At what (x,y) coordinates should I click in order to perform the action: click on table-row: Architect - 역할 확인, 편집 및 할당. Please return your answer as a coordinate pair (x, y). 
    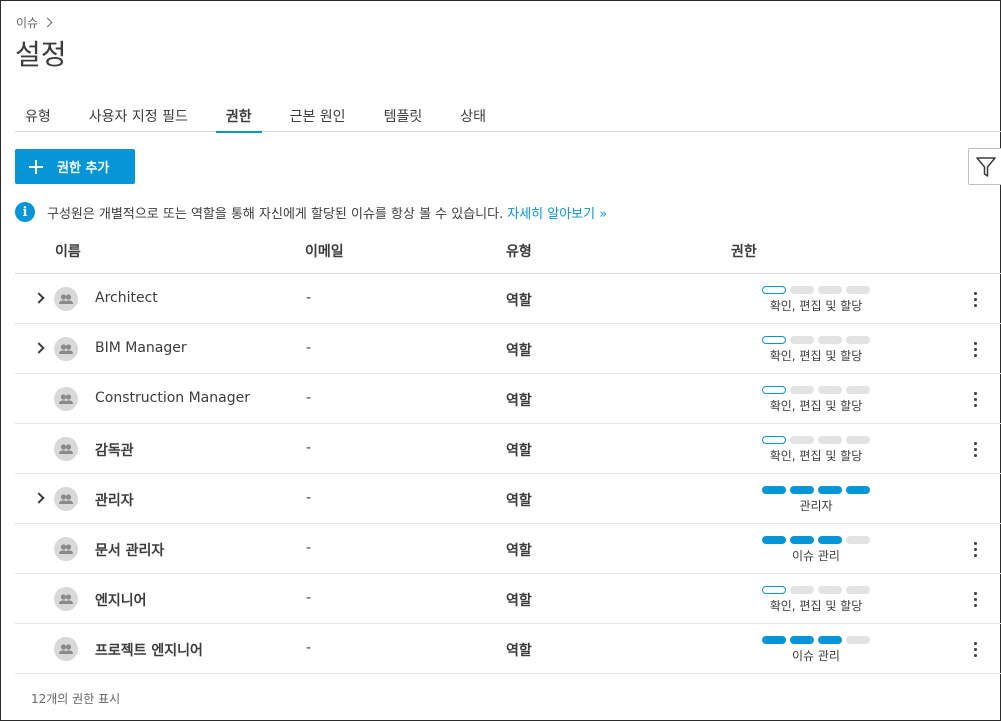
    Looking at the image, I should click on (508, 299).